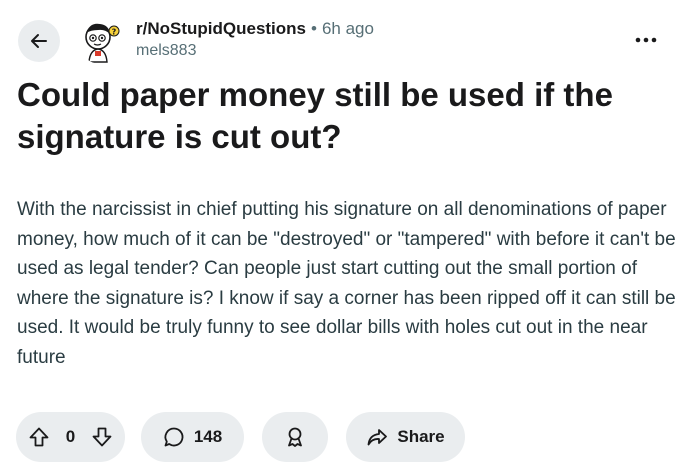  I want to click on share-button: Share, so click(405, 437).